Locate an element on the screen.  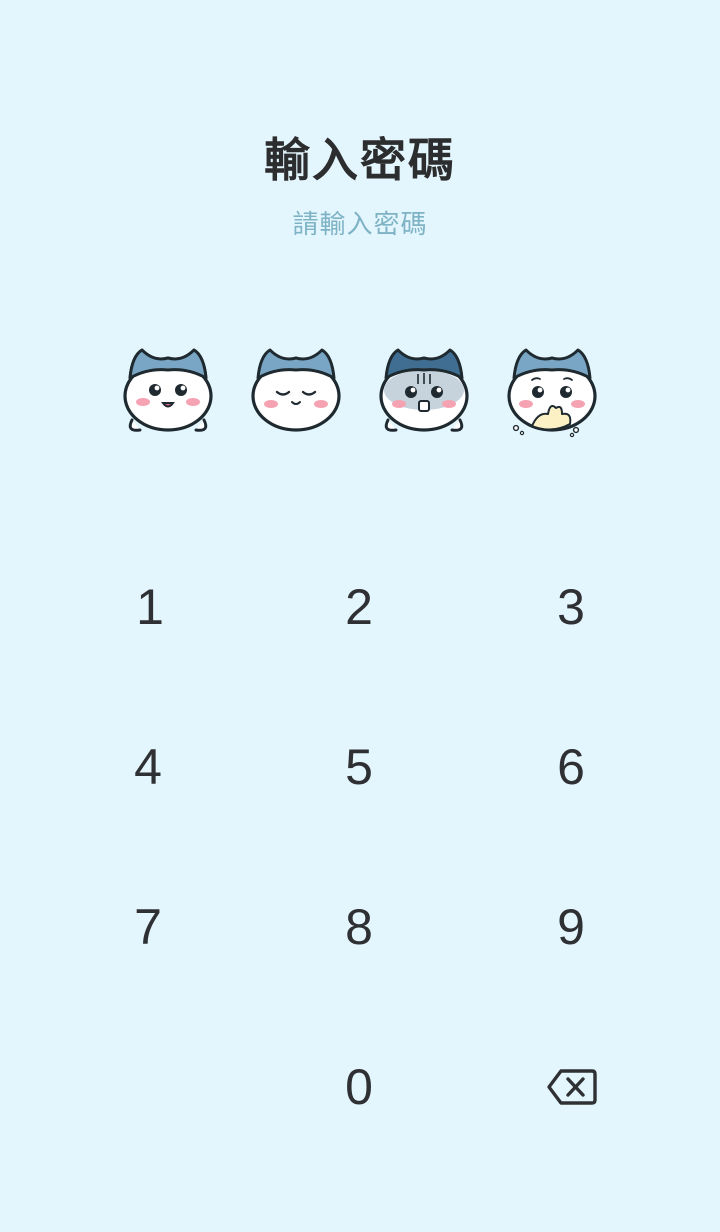
key-7: 7 is located at coordinates (148, 927).